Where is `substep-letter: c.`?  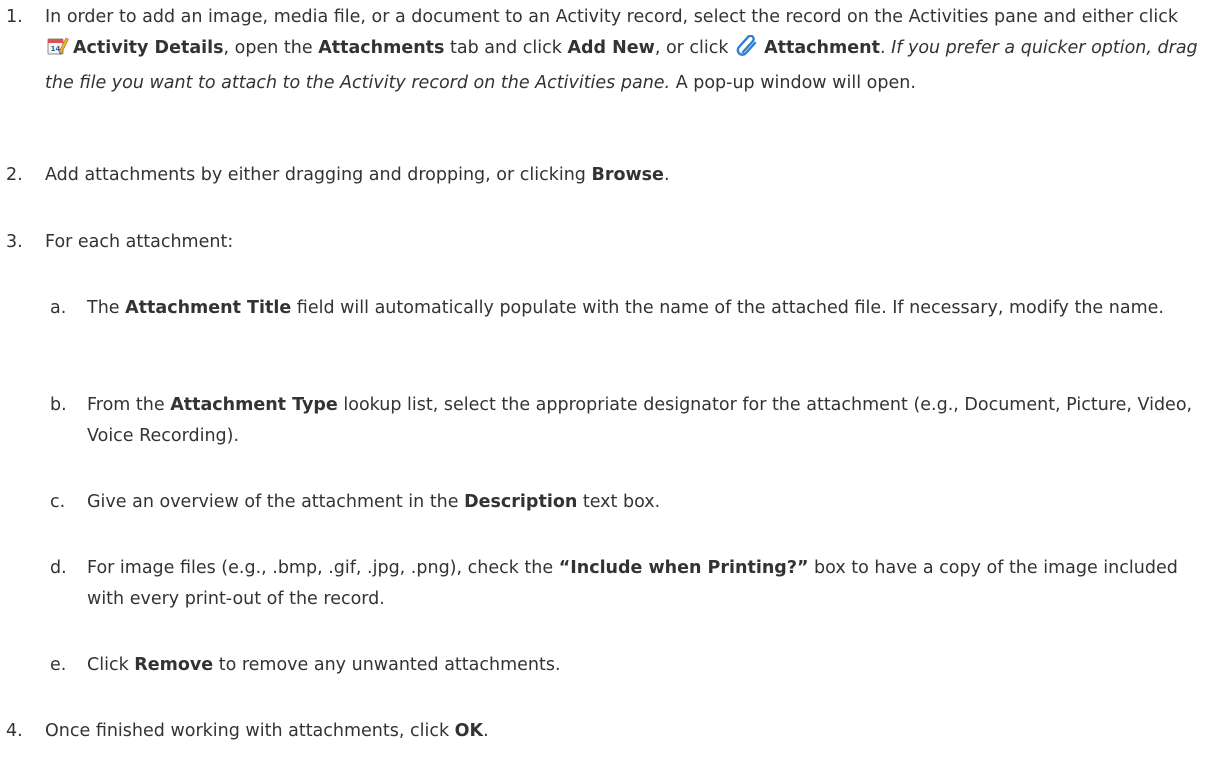 substep-letter: c. is located at coordinates (58, 502).